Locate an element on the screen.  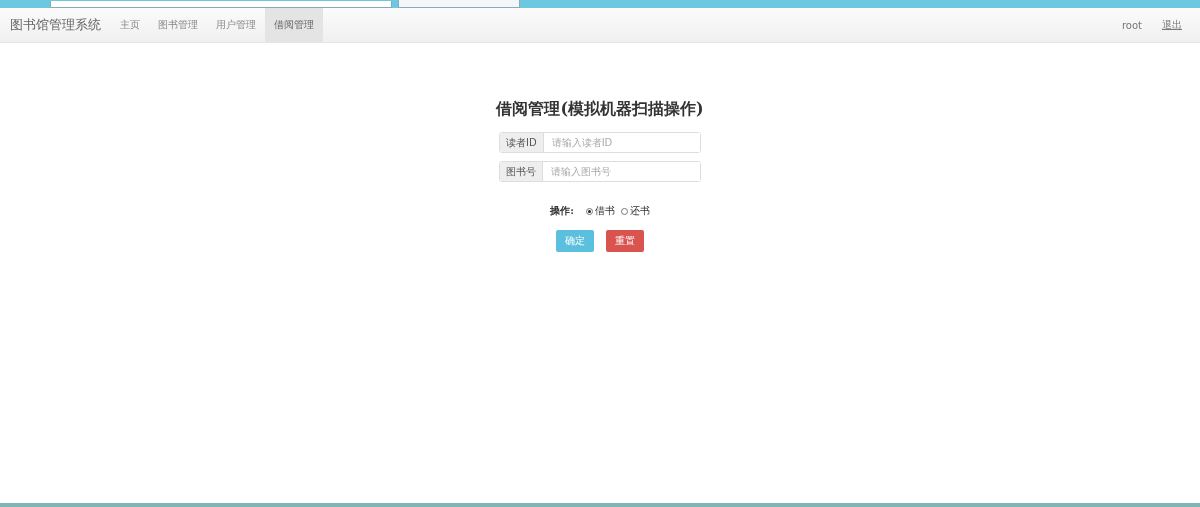
brand-title: 图书馆管理系统 is located at coordinates (55, 25).